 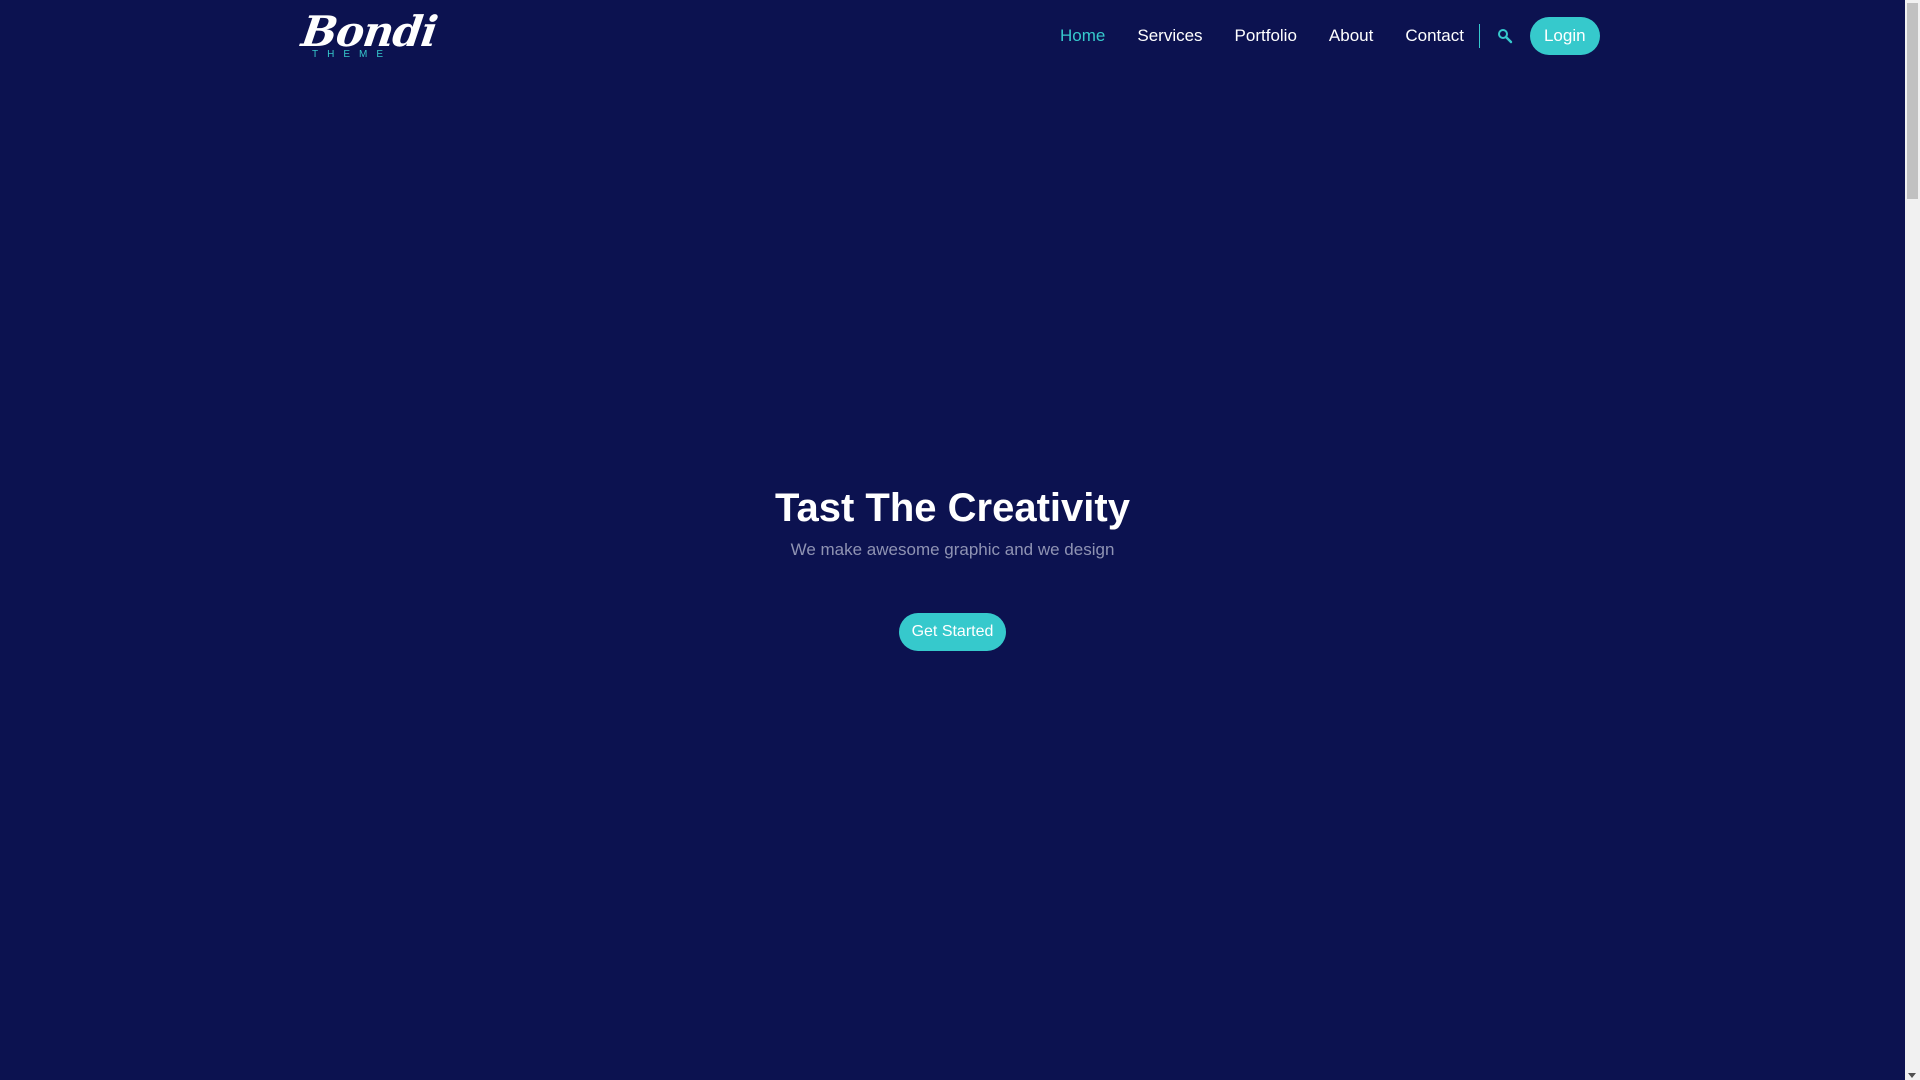 I want to click on hero-subtitle: We make awesome graphic and we design, so click(x=952, y=549).